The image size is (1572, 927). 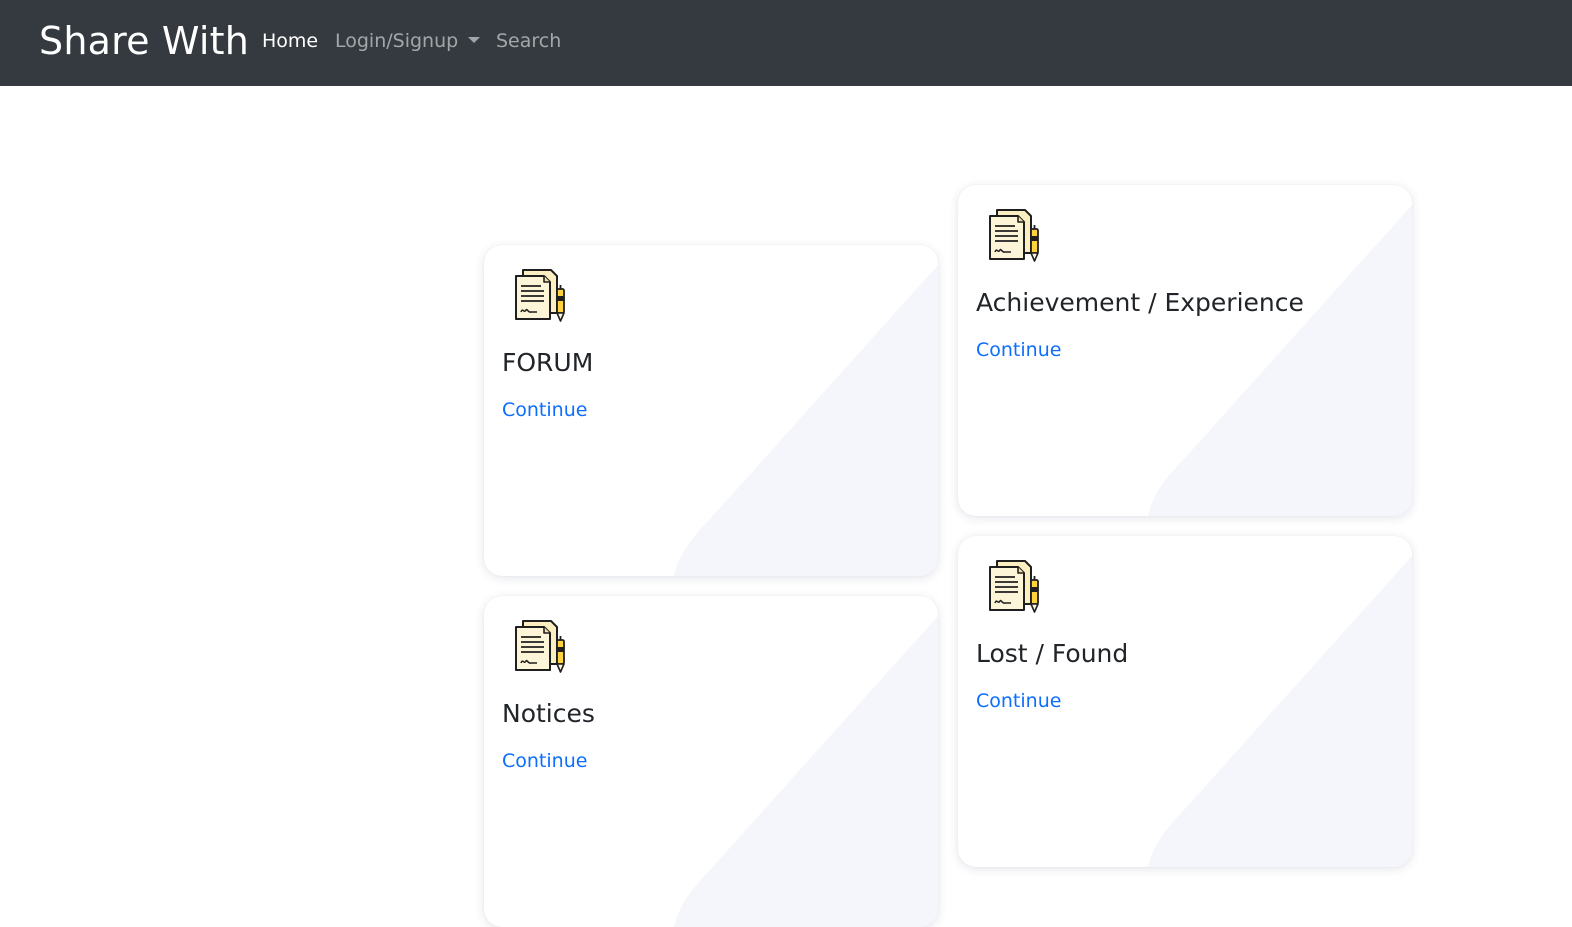 I want to click on nav-home-link: Home, so click(x=290, y=41).